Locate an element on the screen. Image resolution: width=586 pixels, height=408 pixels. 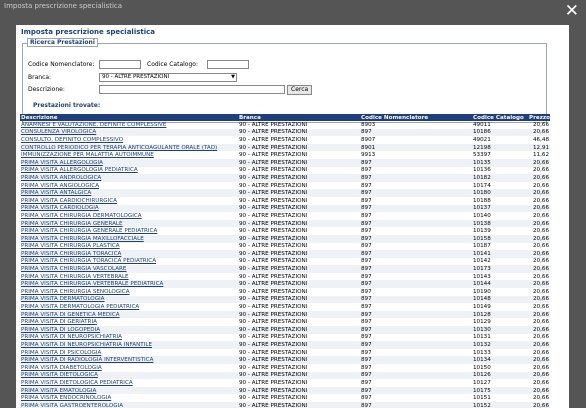
cell-descrizione: PRIMA VISITA CHIRURGIA MAXILLOFACCIALE is located at coordinates (129, 238).